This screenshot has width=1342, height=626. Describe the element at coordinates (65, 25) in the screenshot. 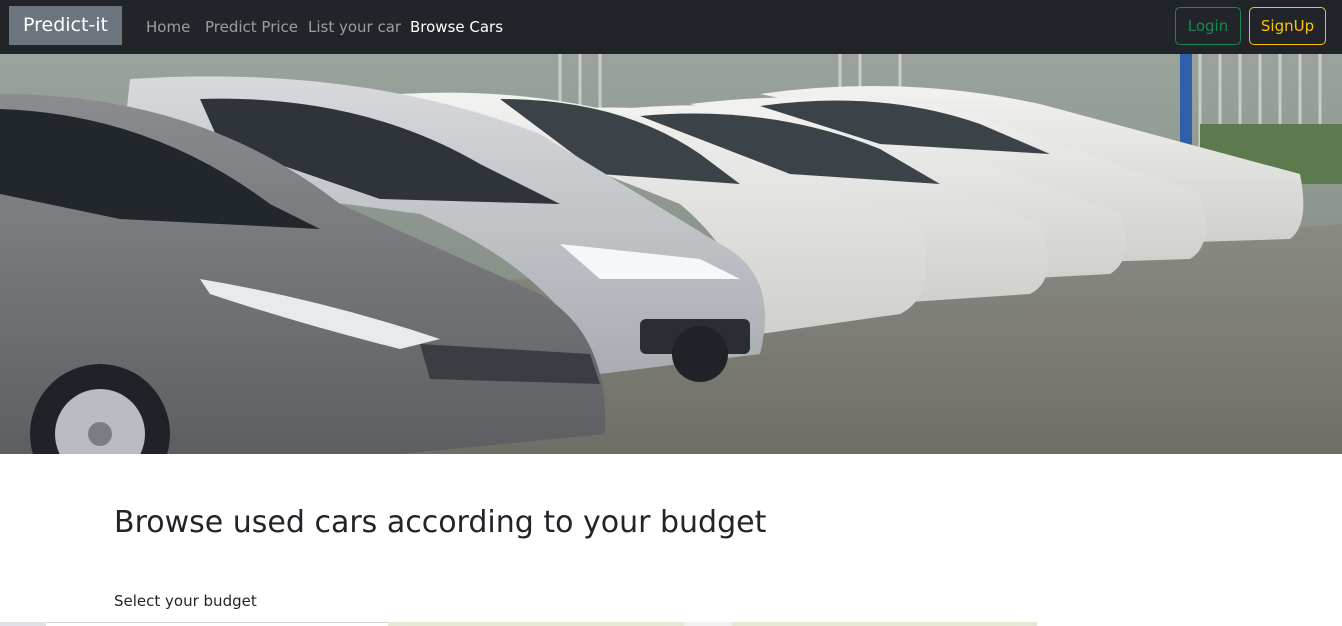

I see `brand-logo: Predict-it` at that location.